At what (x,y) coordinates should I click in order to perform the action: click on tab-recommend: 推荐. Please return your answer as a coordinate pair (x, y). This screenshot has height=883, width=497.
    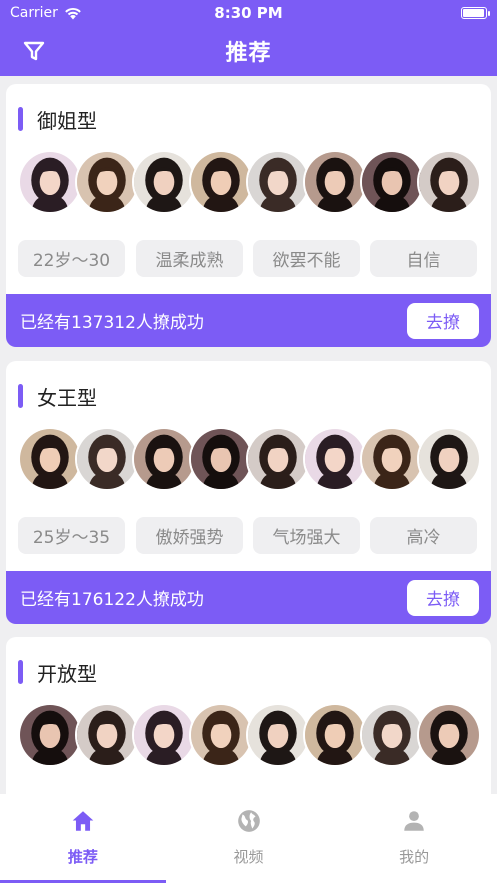
    Looking at the image, I should click on (83, 838).